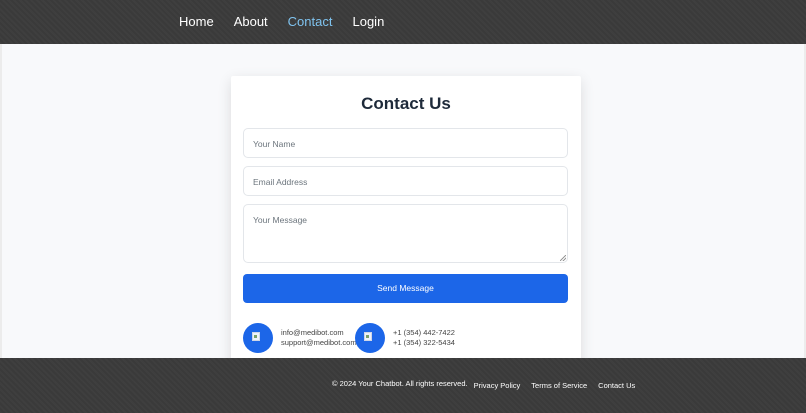  I want to click on nav-home-link: Home, so click(196, 22).